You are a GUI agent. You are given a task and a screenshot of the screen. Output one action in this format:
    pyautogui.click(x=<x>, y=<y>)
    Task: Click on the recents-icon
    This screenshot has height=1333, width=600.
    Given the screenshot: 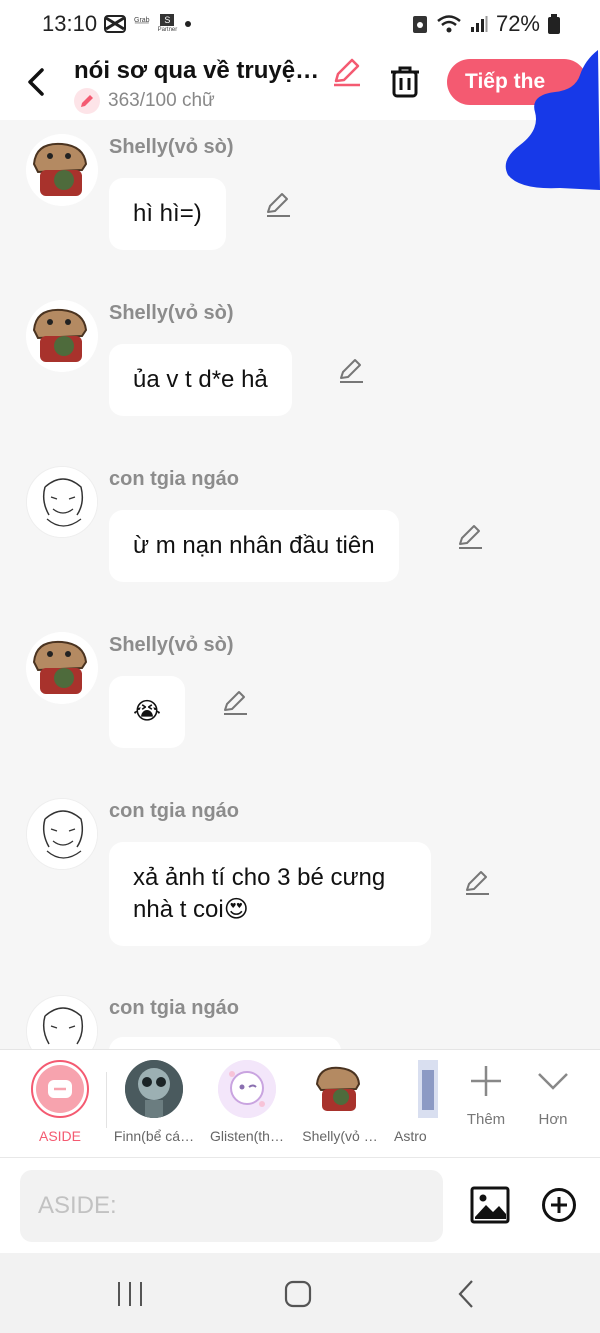 What is the action you would take?
    pyautogui.click(x=130, y=1294)
    